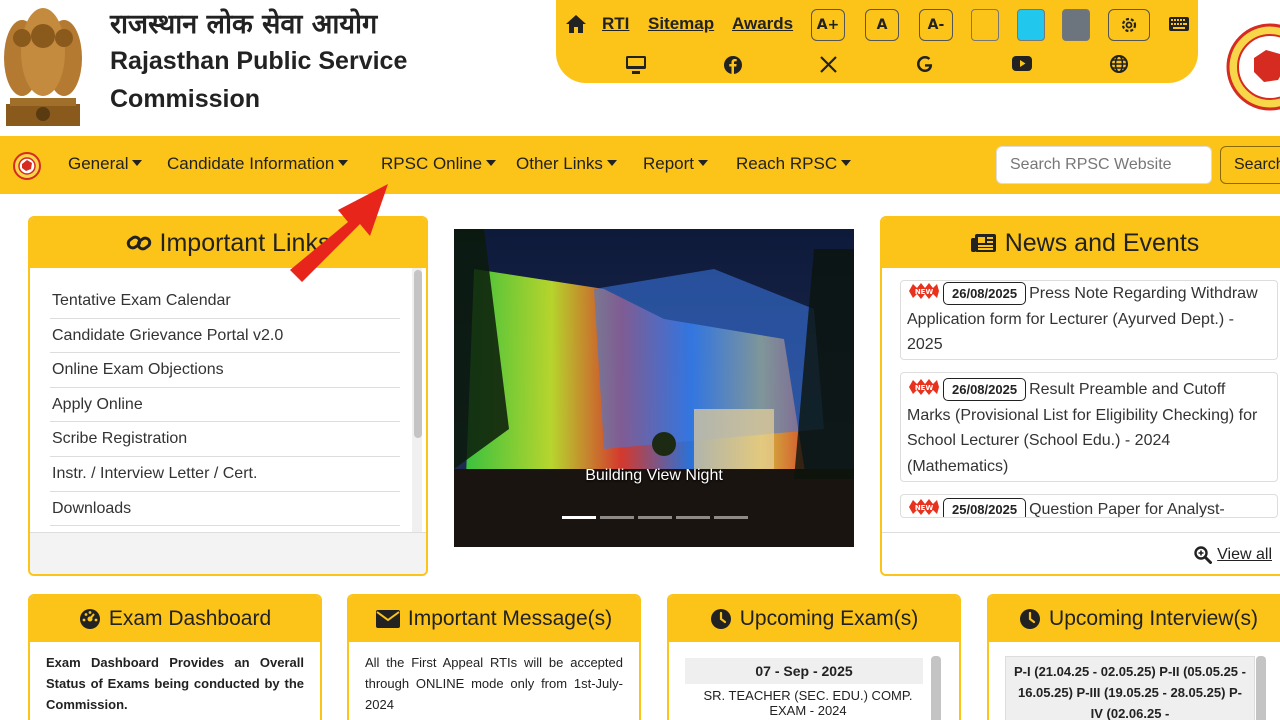 This screenshot has height=720, width=1280. What do you see at coordinates (225, 301) in the screenshot?
I see `link-tentative-exam-calendar: Tentative Exam Calendar` at bounding box center [225, 301].